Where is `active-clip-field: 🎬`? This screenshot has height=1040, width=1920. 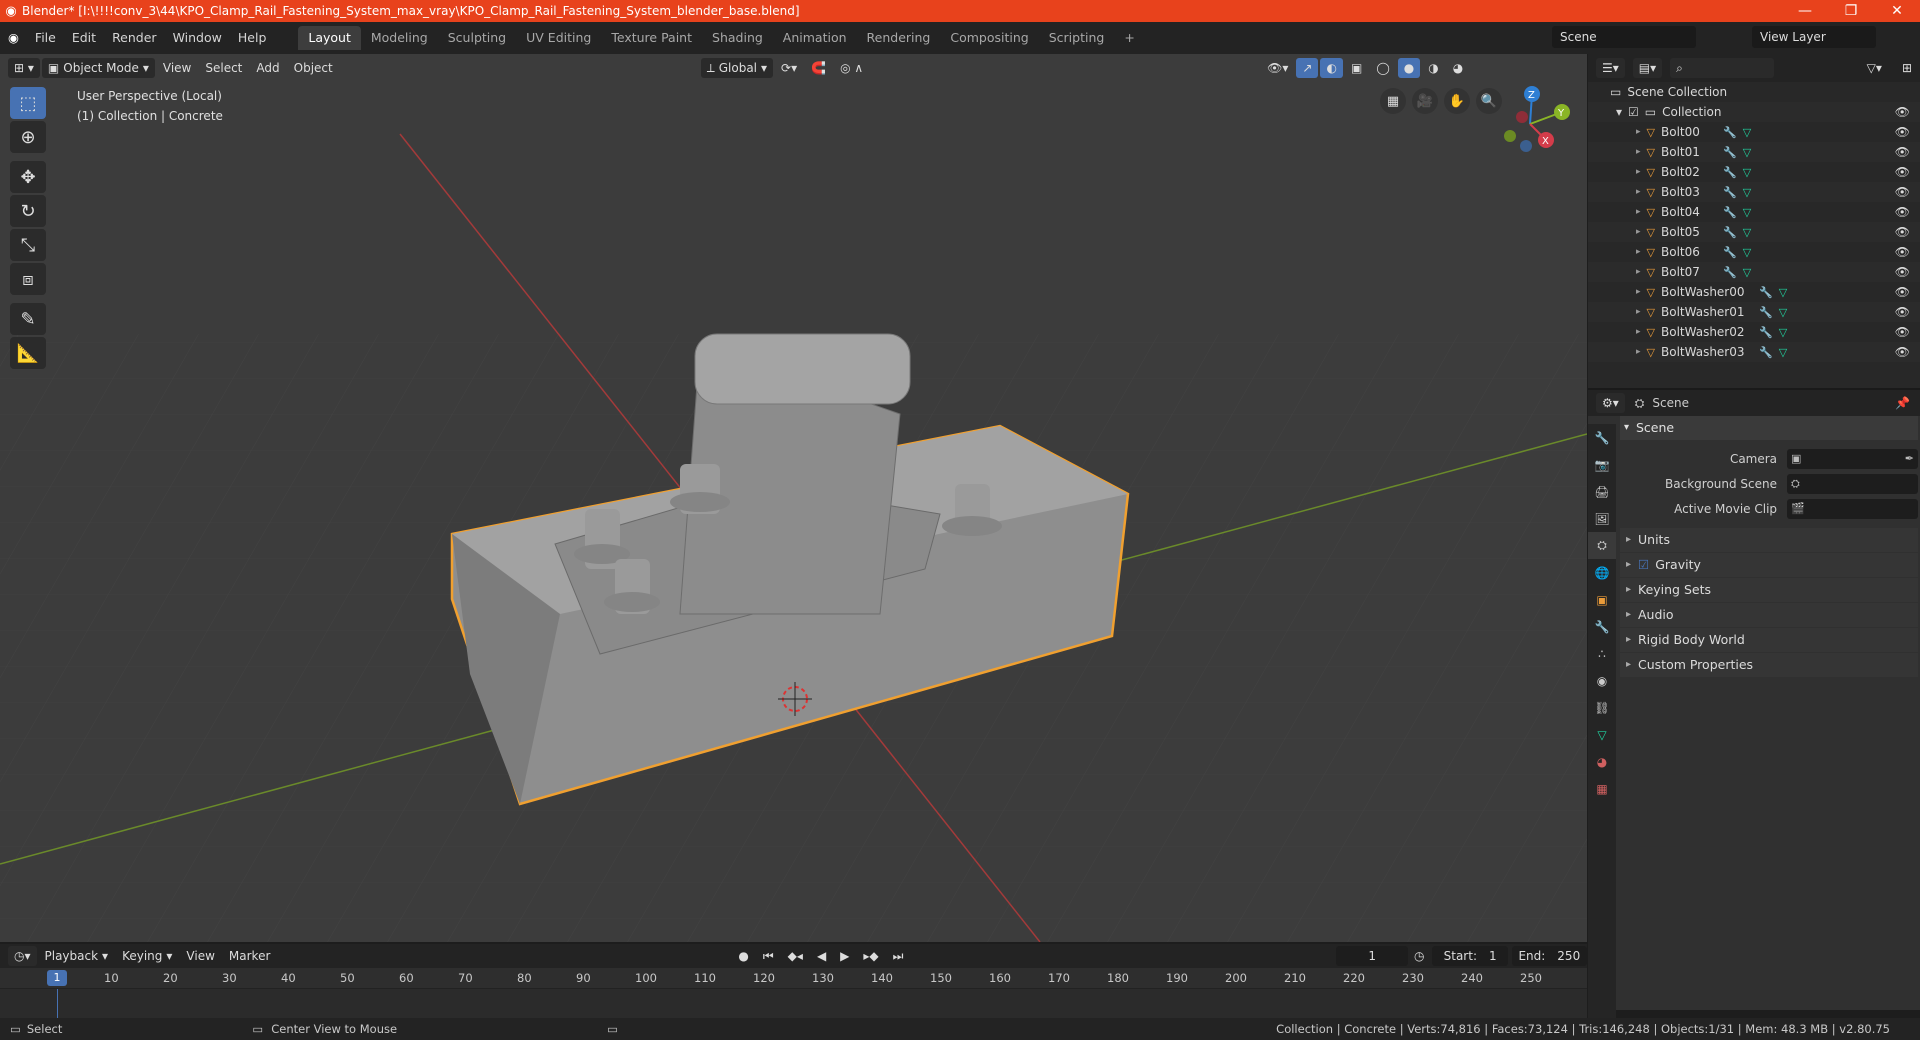
active-clip-field: 🎬 is located at coordinates (1852, 508).